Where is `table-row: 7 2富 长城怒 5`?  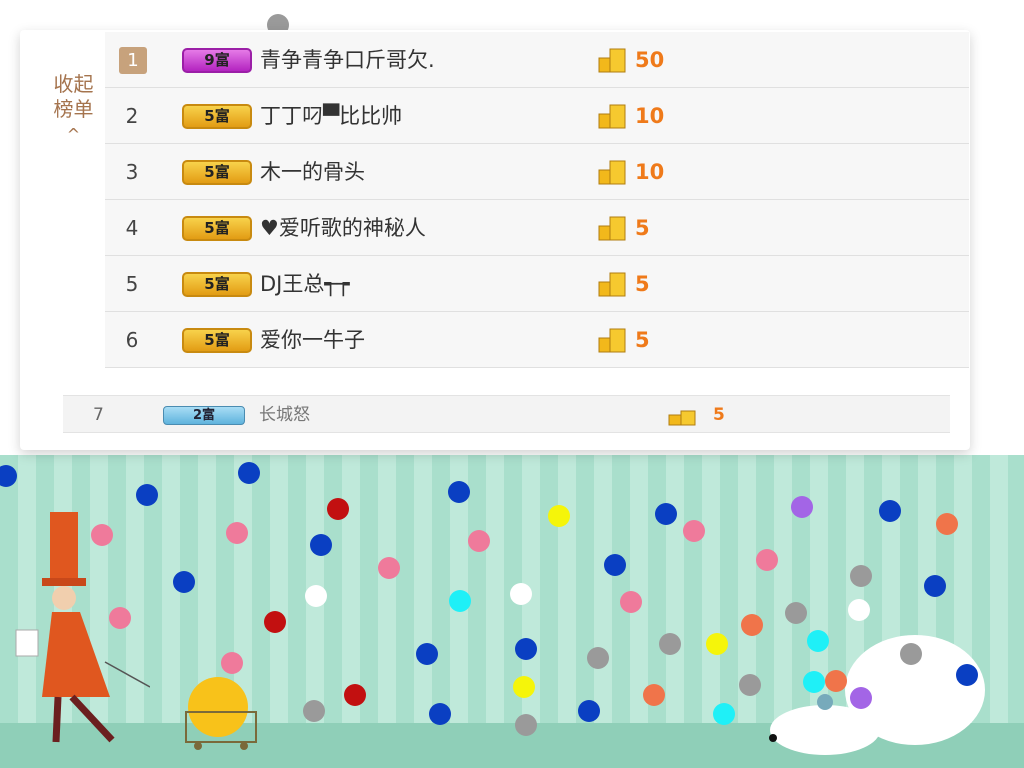
table-row: 7 2富 长城怒 5 is located at coordinates (506, 414).